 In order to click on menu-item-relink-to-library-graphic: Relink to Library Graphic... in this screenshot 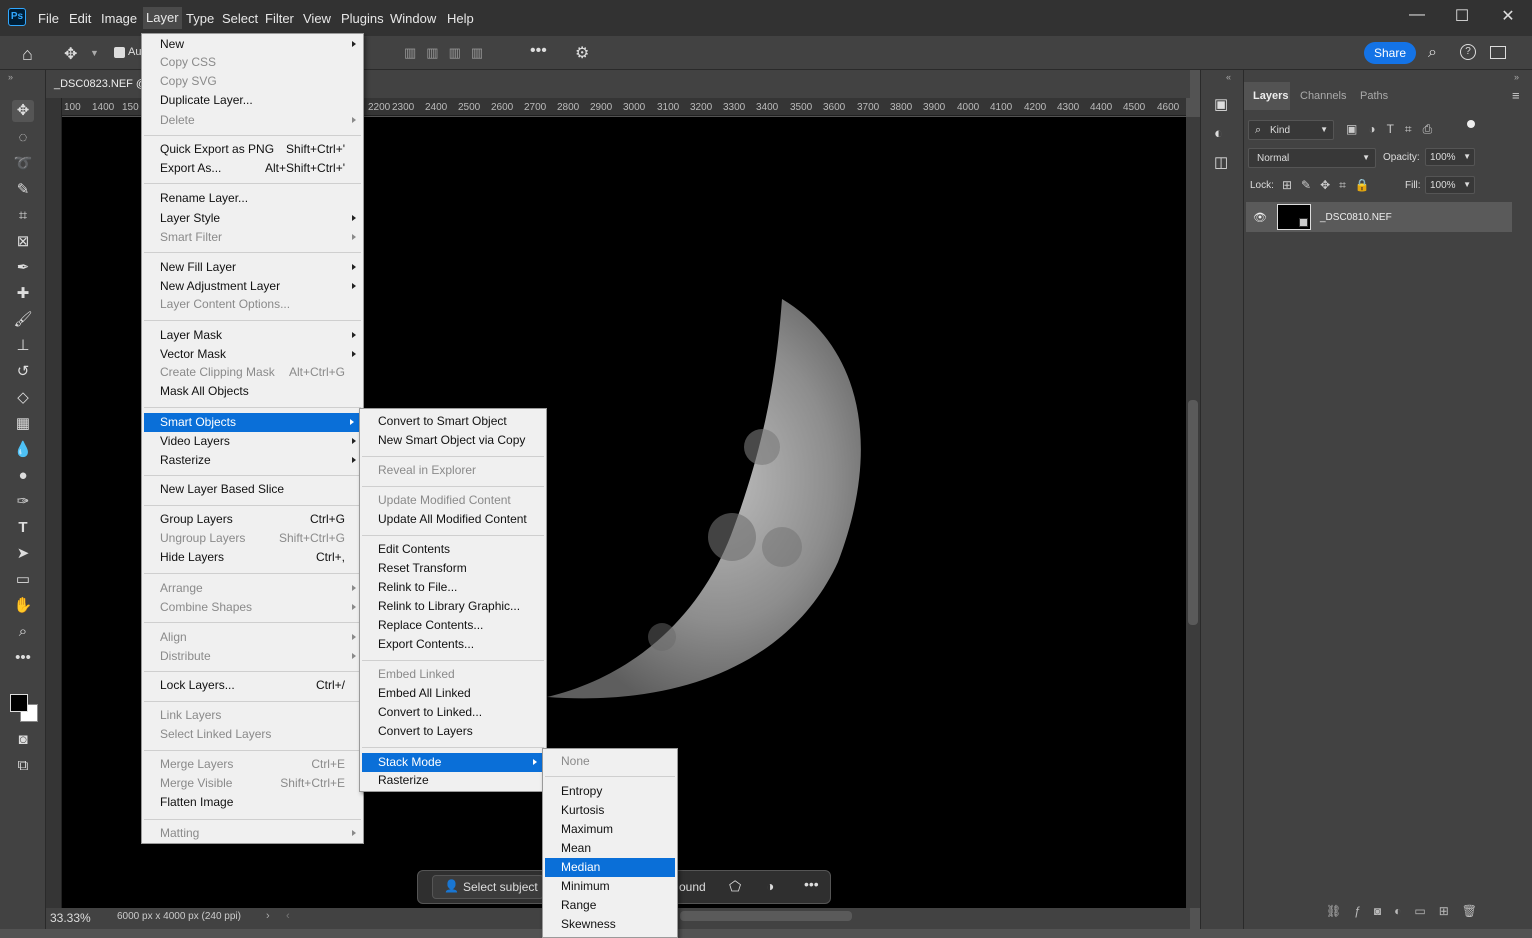, I will do `click(453, 606)`.